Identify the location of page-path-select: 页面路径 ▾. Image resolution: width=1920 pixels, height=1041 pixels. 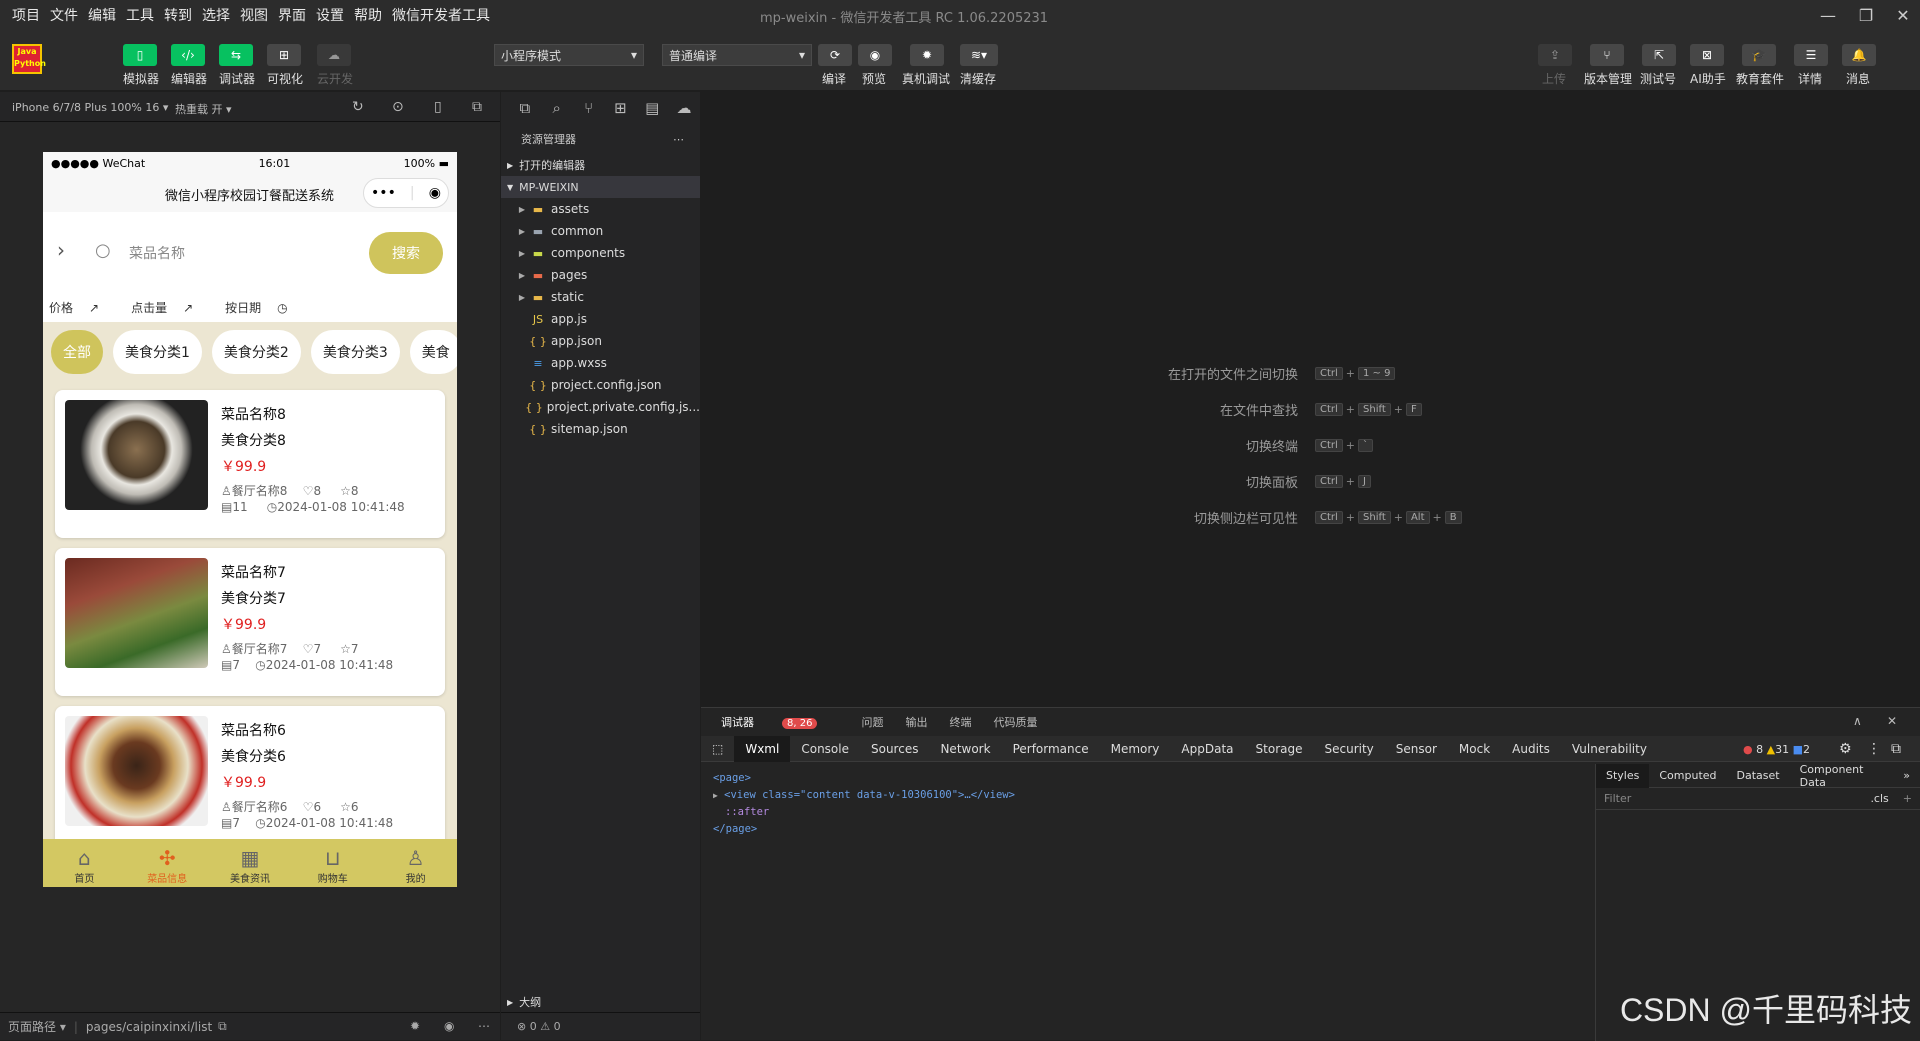
(37, 1026).